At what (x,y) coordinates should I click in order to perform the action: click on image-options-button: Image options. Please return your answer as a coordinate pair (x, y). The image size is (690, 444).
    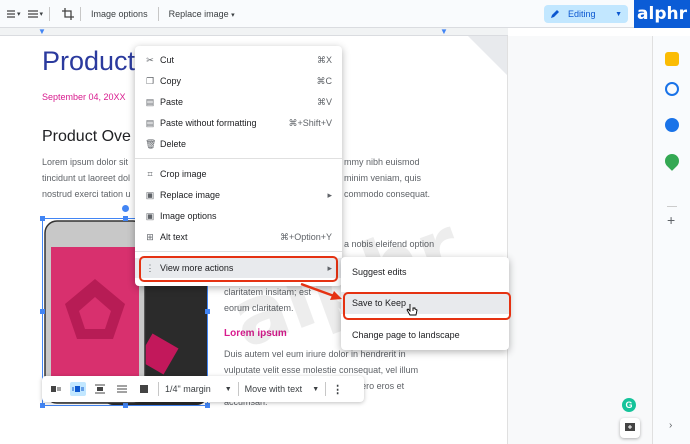
    Looking at the image, I should click on (119, 14).